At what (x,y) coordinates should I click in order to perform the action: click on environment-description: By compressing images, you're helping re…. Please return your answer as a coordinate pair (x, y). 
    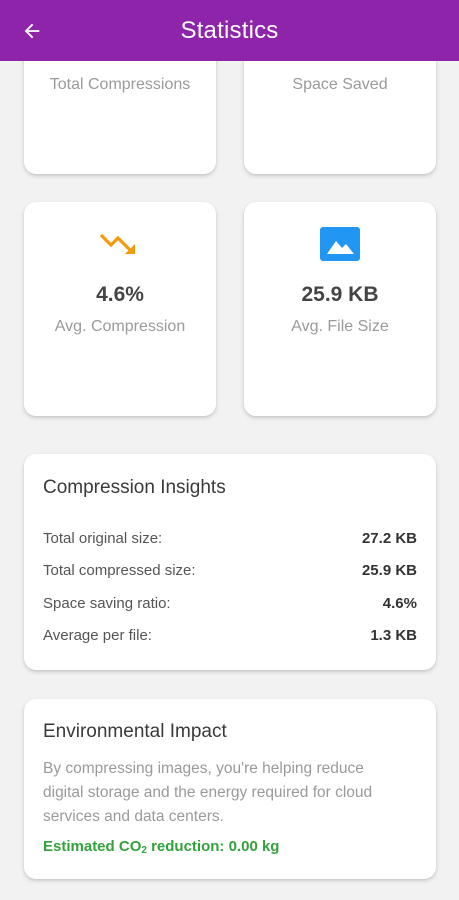
    Looking at the image, I should click on (208, 792).